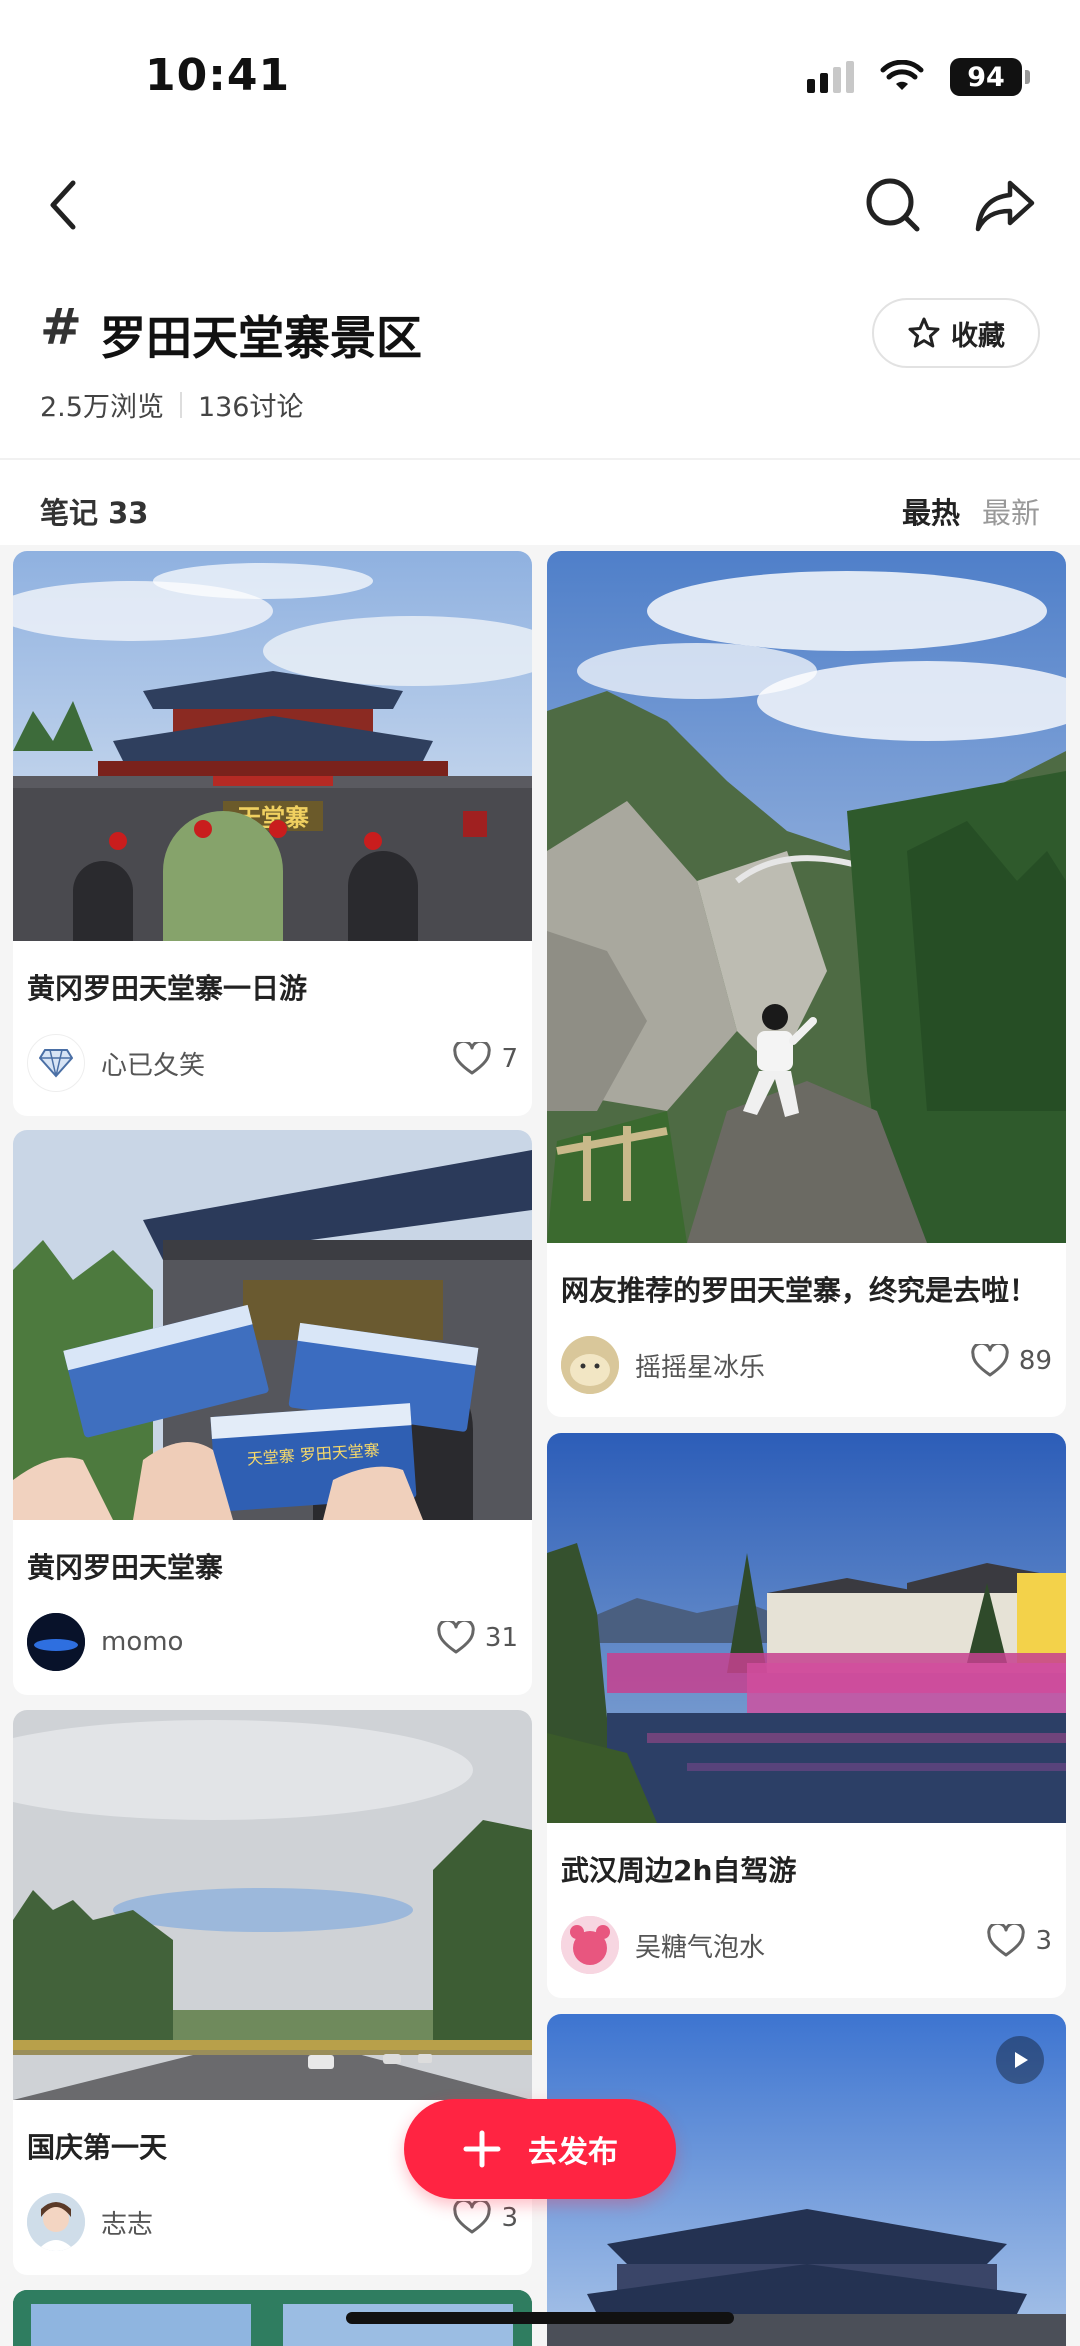  I want to click on author-name: 心已夂笑, so click(153, 1065).